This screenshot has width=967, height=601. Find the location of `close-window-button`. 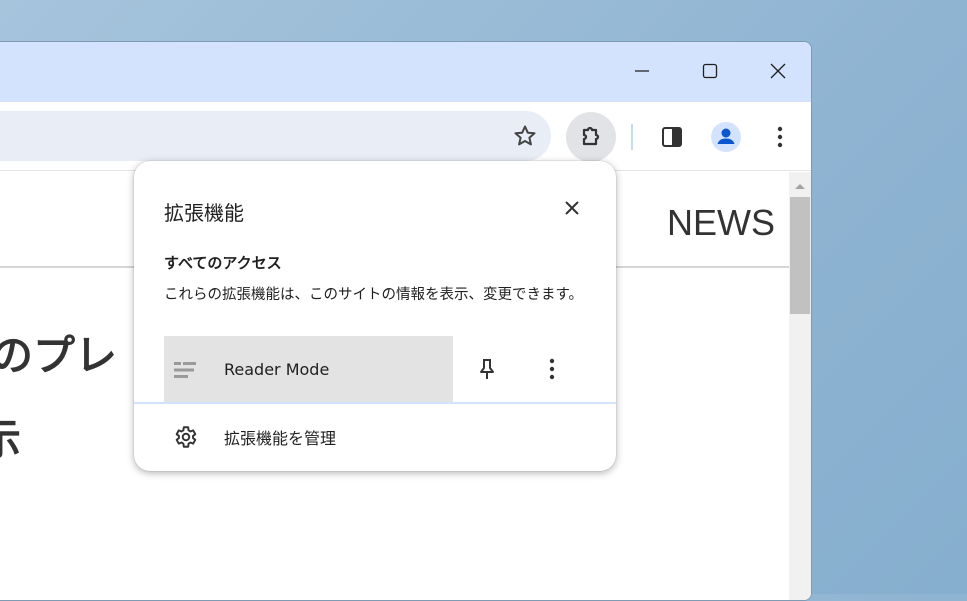

close-window-button is located at coordinates (778, 71).